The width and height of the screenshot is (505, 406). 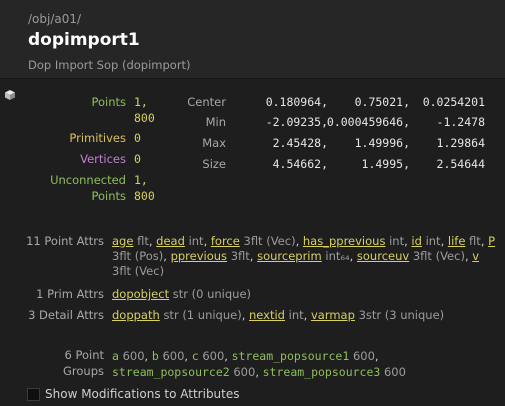 I want to click on attr-pprevious: pprevious 3flt,, so click(x=212, y=256).